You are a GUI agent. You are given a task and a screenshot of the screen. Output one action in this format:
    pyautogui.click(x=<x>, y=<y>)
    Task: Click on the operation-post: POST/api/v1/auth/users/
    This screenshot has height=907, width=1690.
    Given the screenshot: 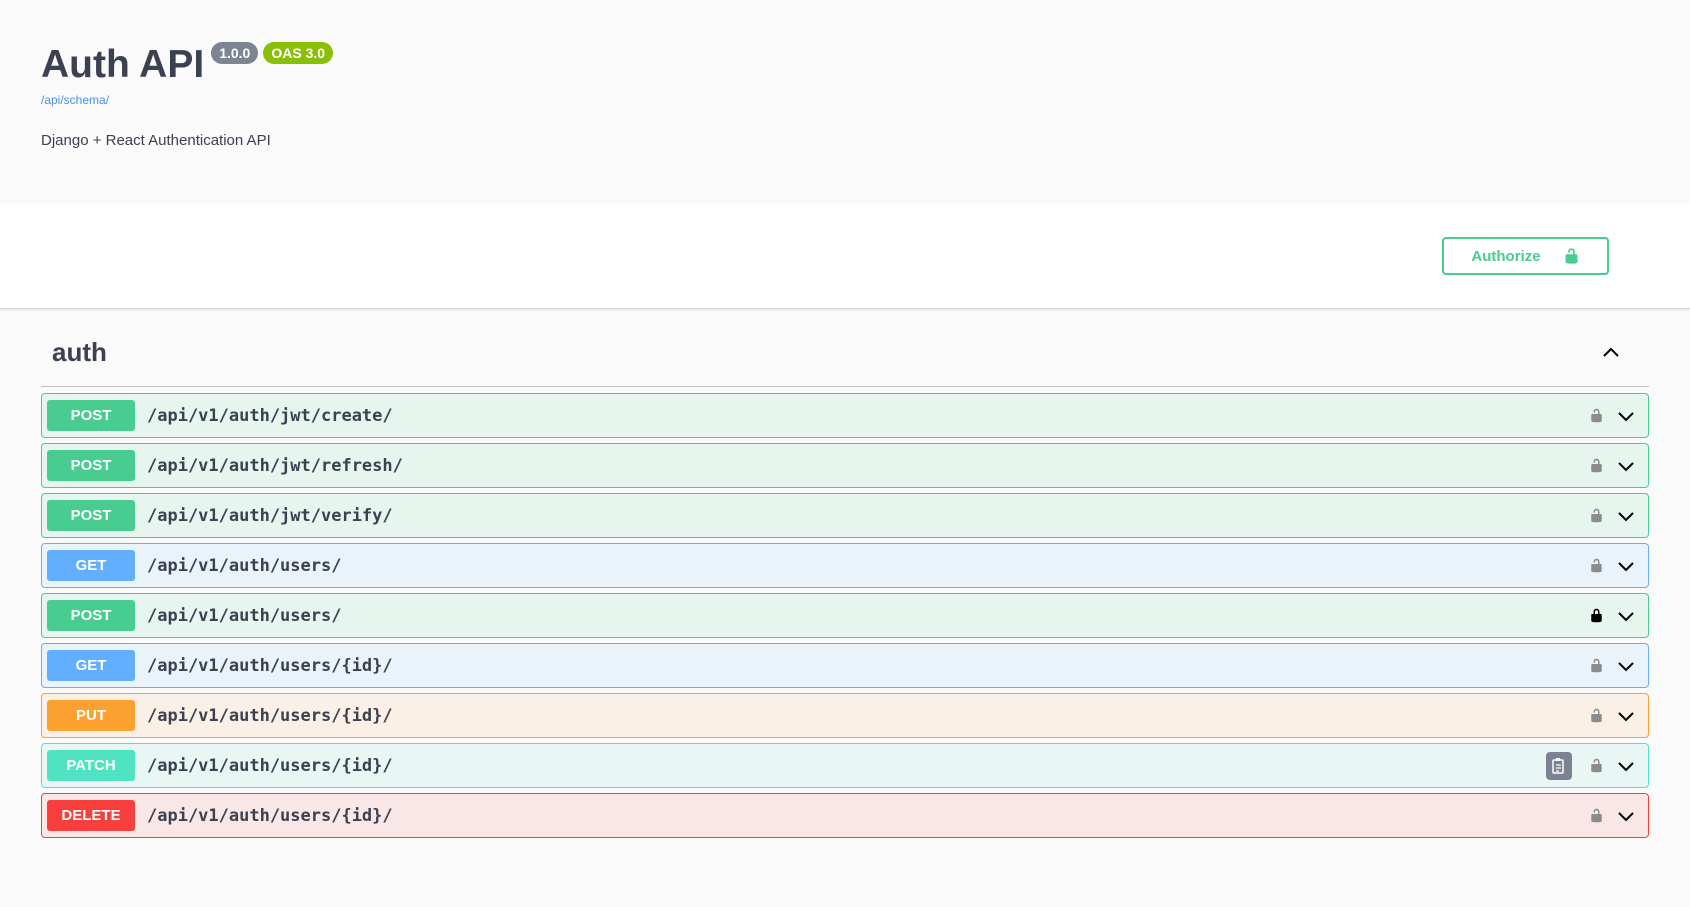 What is the action you would take?
    pyautogui.click(x=845, y=615)
    